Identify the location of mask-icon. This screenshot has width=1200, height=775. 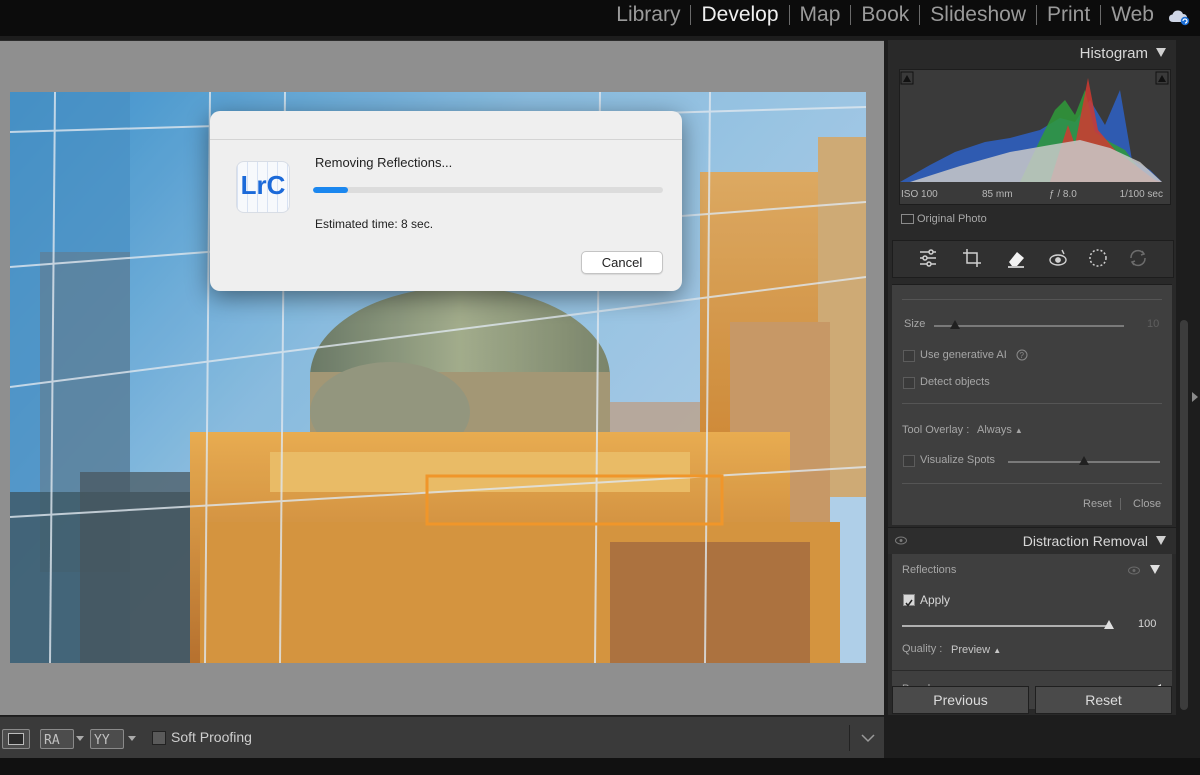
(1098, 258).